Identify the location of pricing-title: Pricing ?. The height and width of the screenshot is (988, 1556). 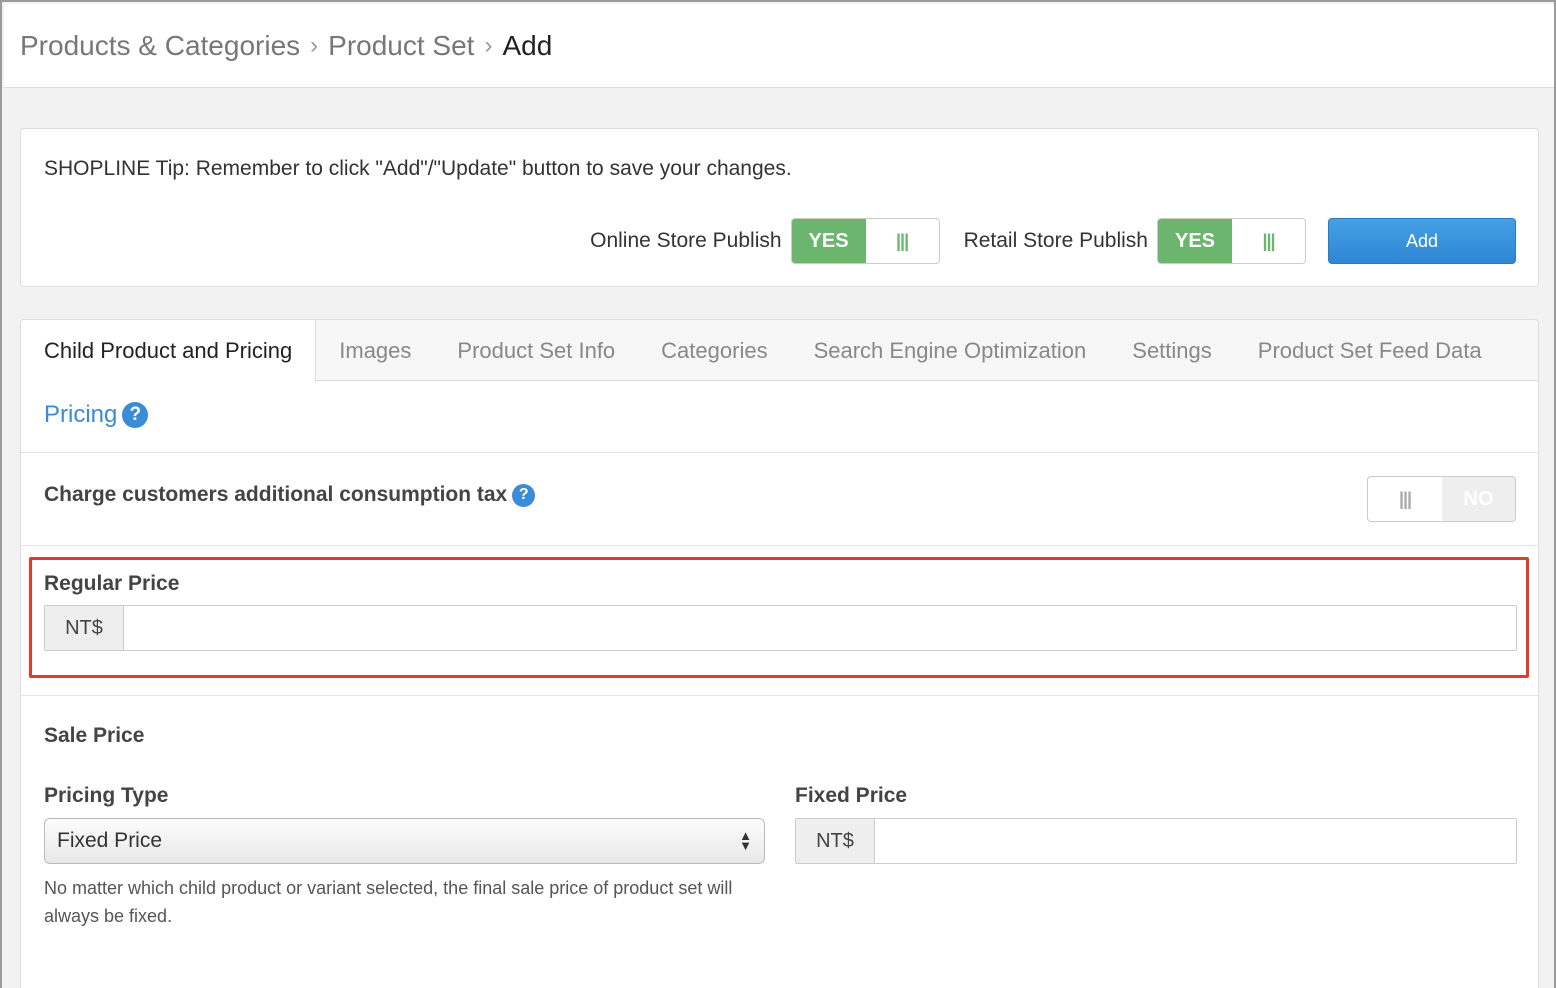
(96, 415).